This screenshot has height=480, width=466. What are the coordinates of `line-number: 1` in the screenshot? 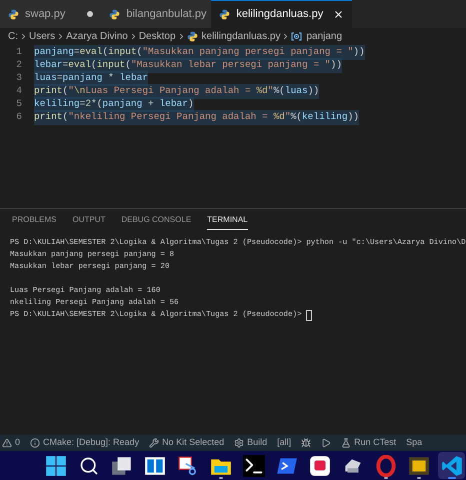 It's located at (19, 52).